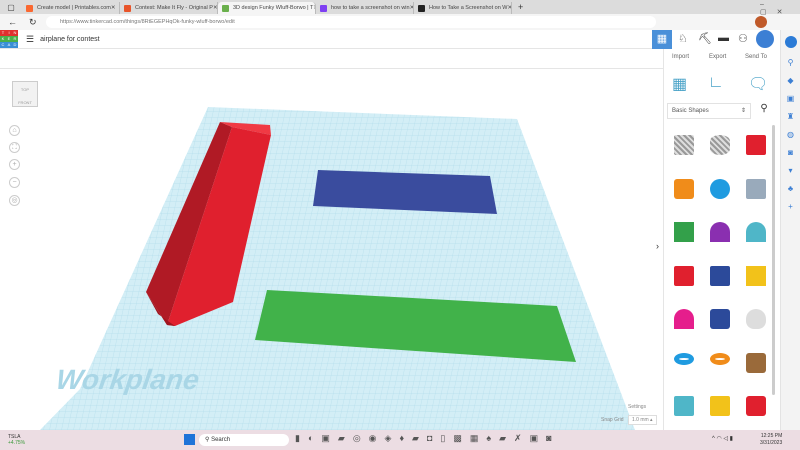 The image size is (800, 450). I want to click on pickaxe-icon: ⛏, so click(705, 38).